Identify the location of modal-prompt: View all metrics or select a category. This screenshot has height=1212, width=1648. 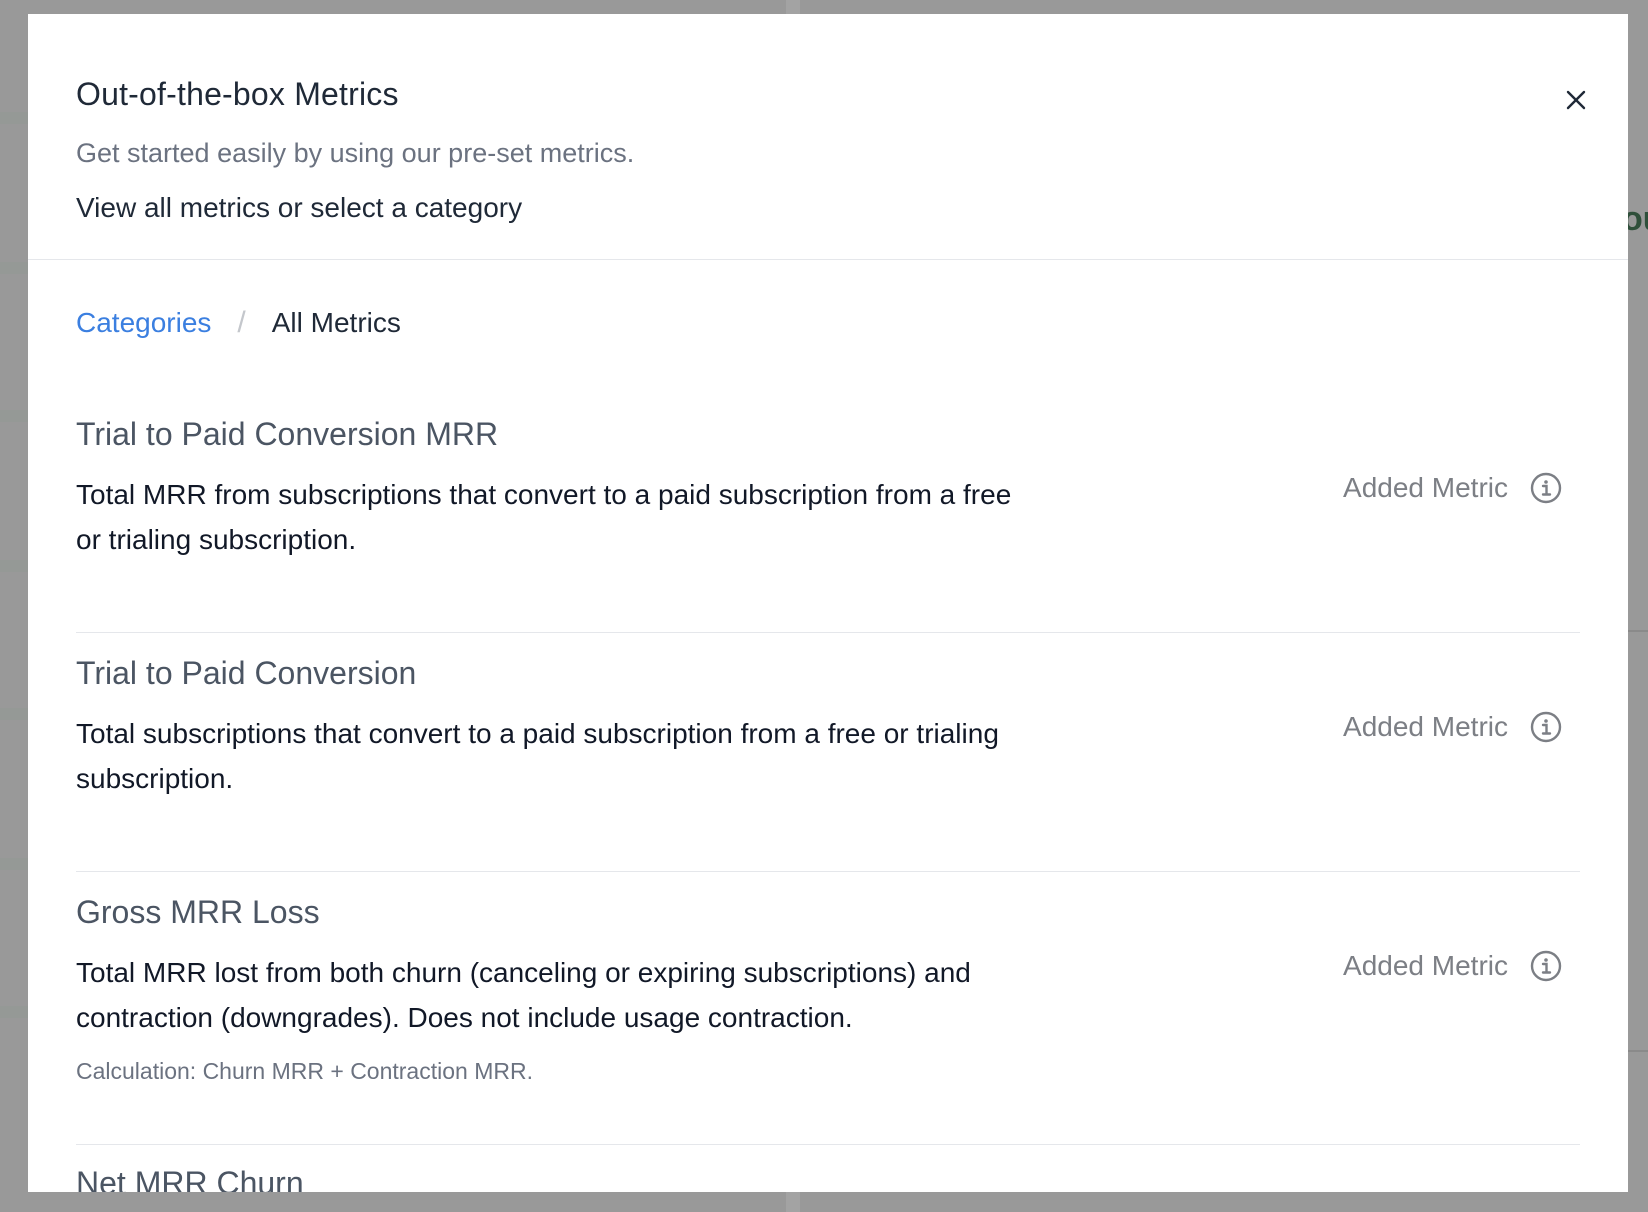
(299, 207).